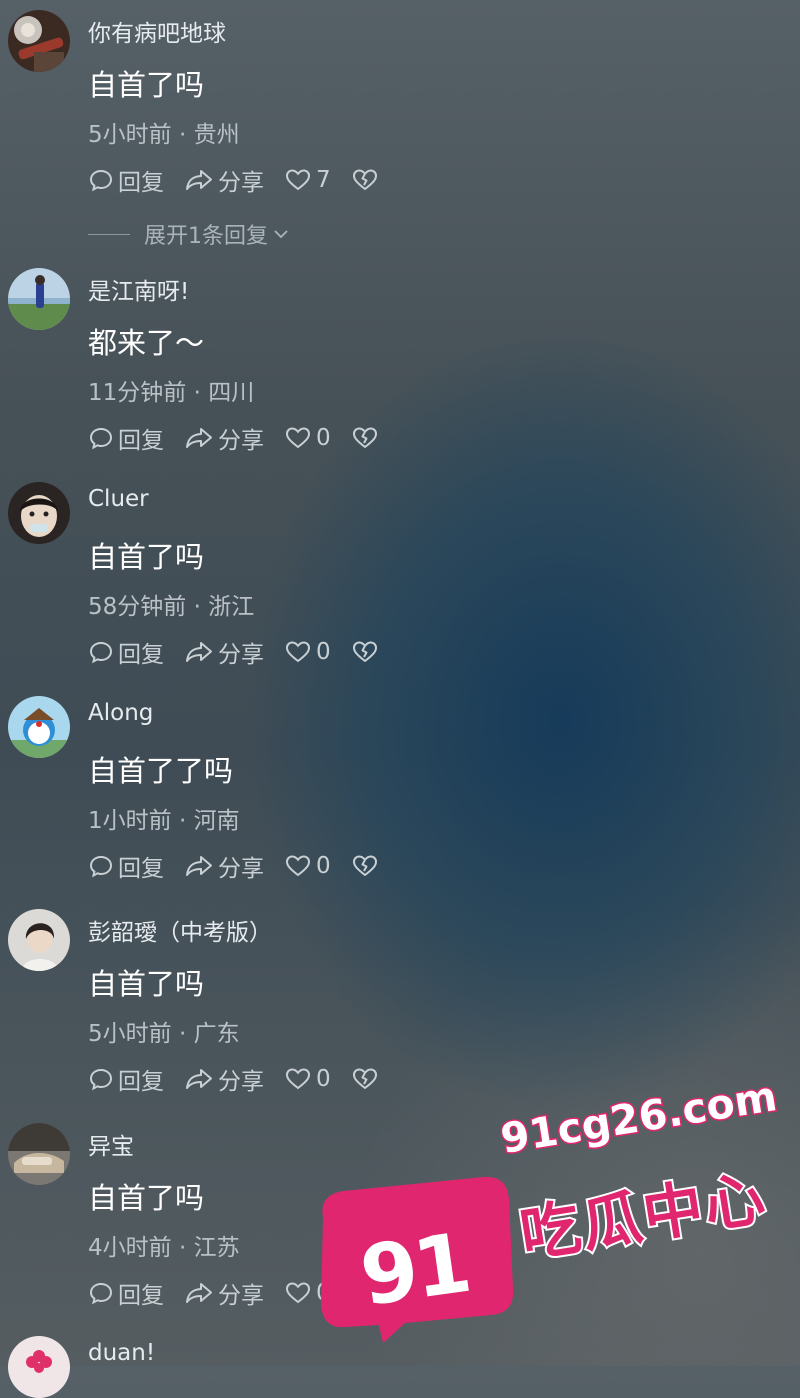 The height and width of the screenshot is (1398, 800). I want to click on watermark: 91 91cg26.com 吃瓜中心, so click(552, 1218).